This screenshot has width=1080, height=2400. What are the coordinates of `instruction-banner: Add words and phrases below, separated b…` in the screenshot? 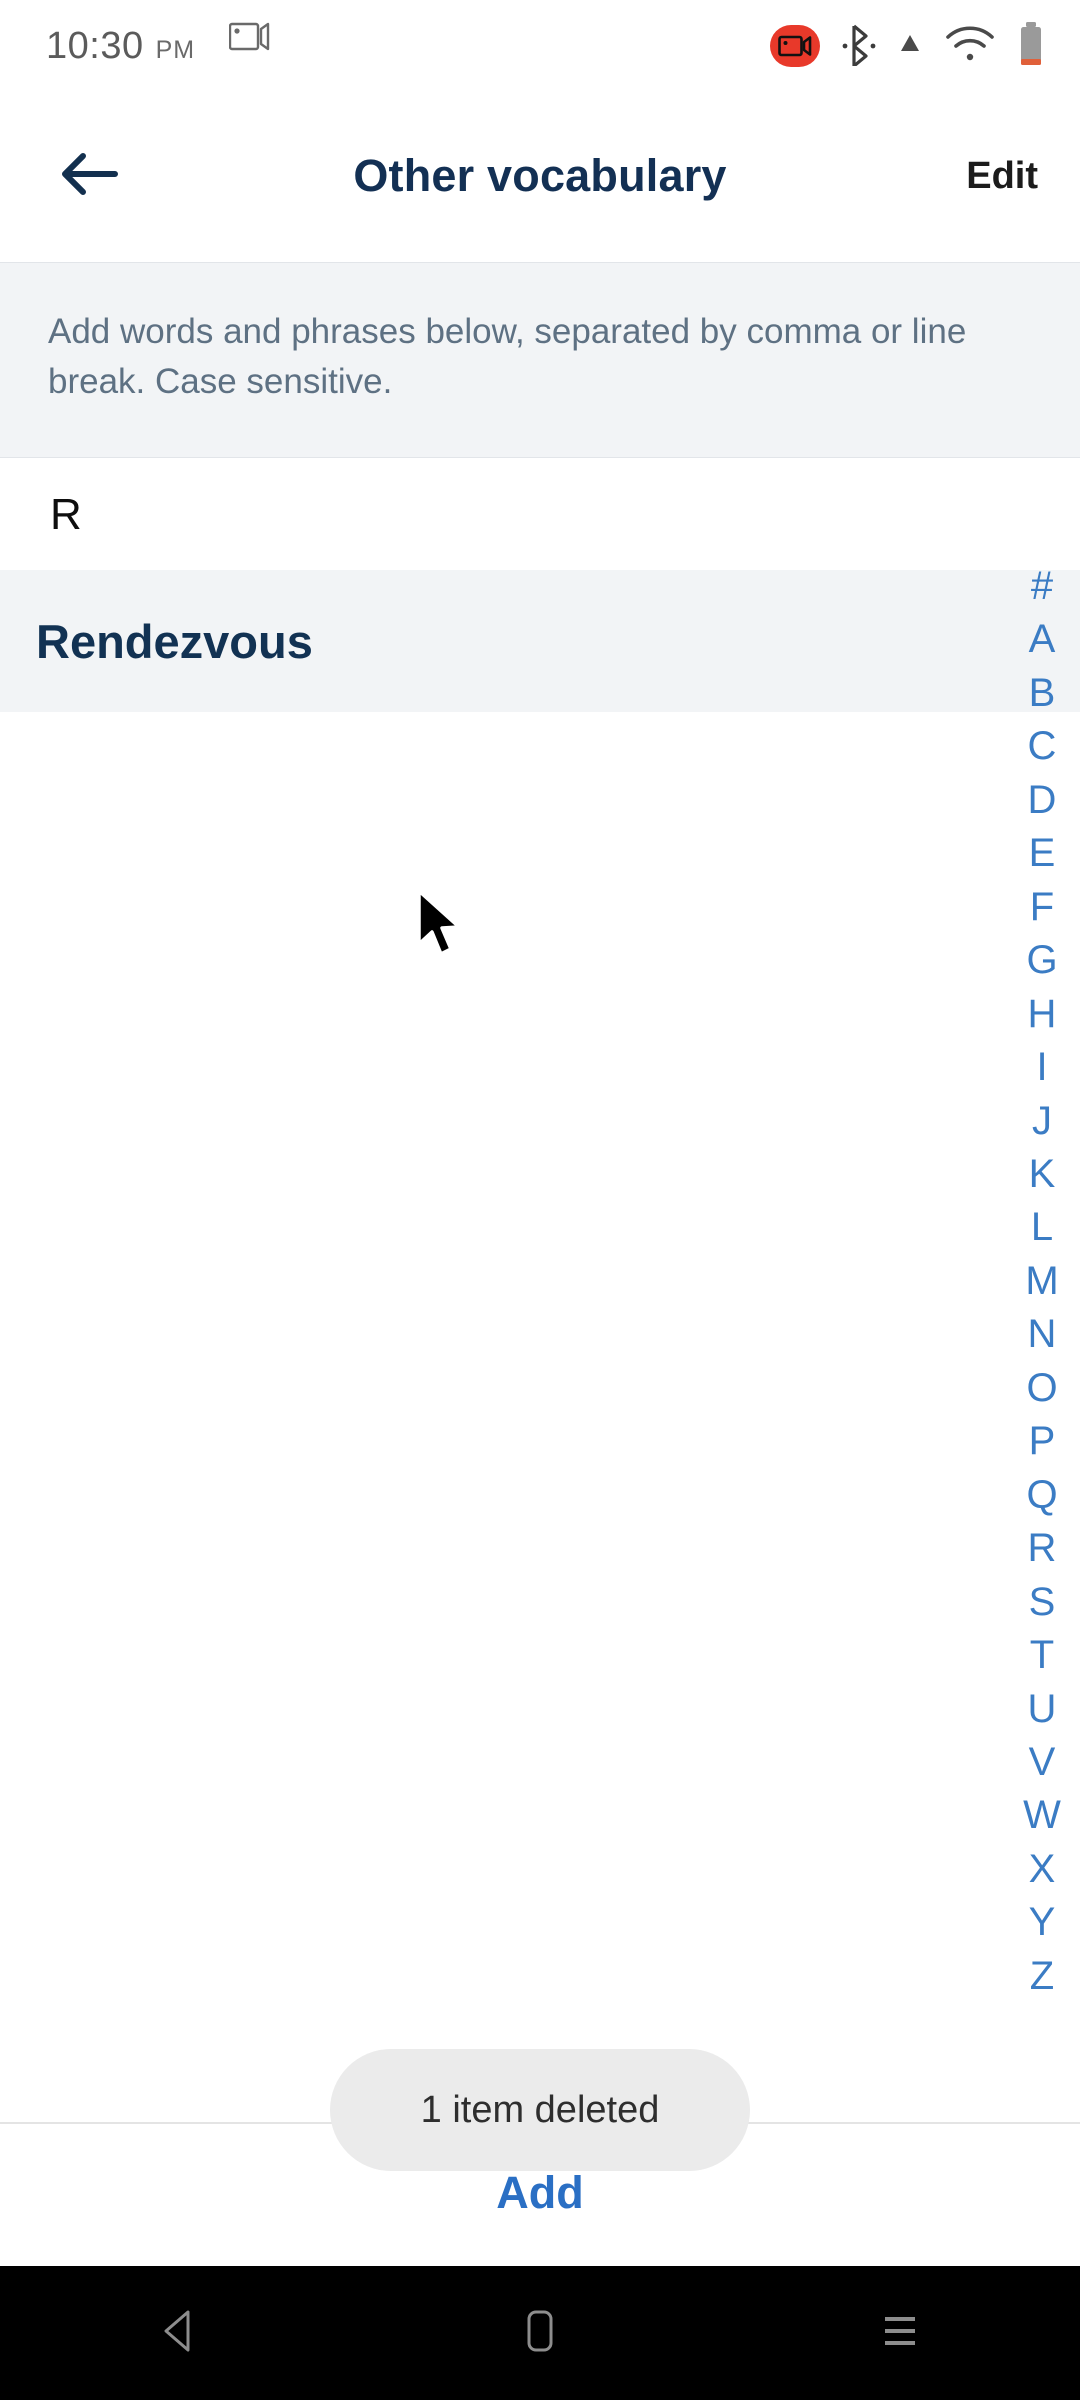 It's located at (540, 360).